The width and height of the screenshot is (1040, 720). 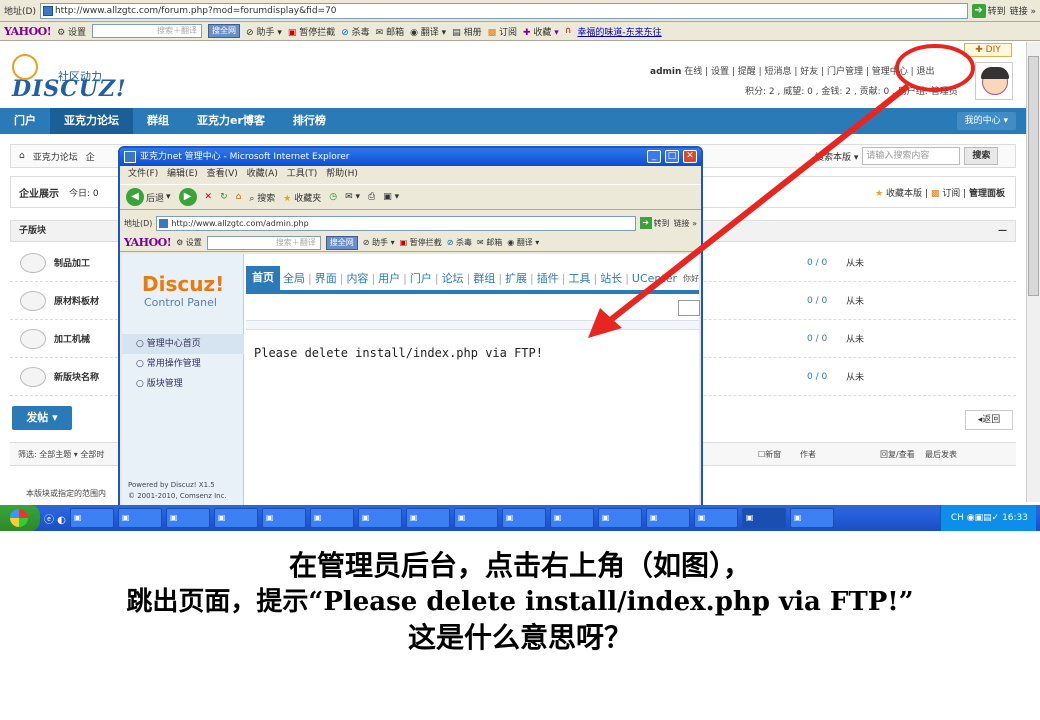 What do you see at coordinates (519, 637) in the screenshot?
I see `caption-line: 这是什么意思呀？` at bounding box center [519, 637].